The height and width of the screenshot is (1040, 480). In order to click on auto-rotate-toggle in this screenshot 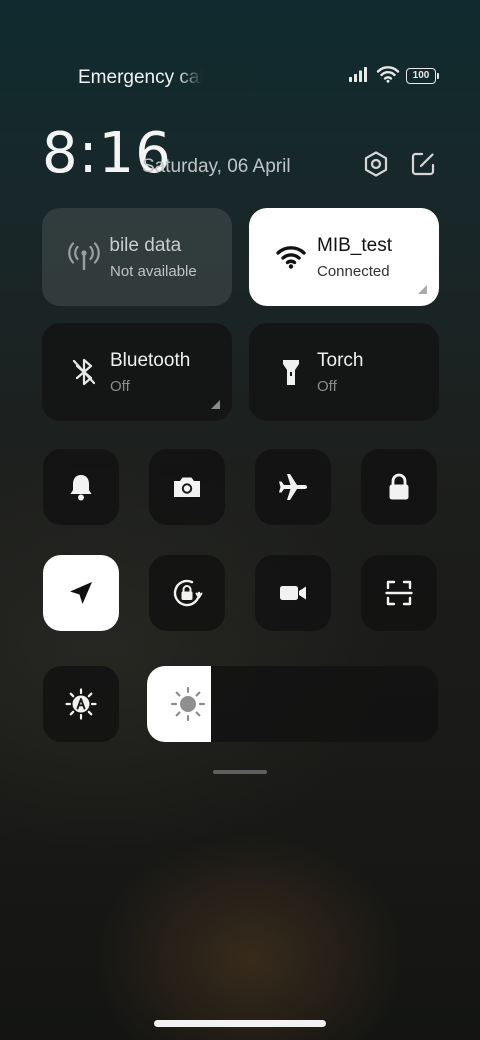, I will do `click(187, 593)`.